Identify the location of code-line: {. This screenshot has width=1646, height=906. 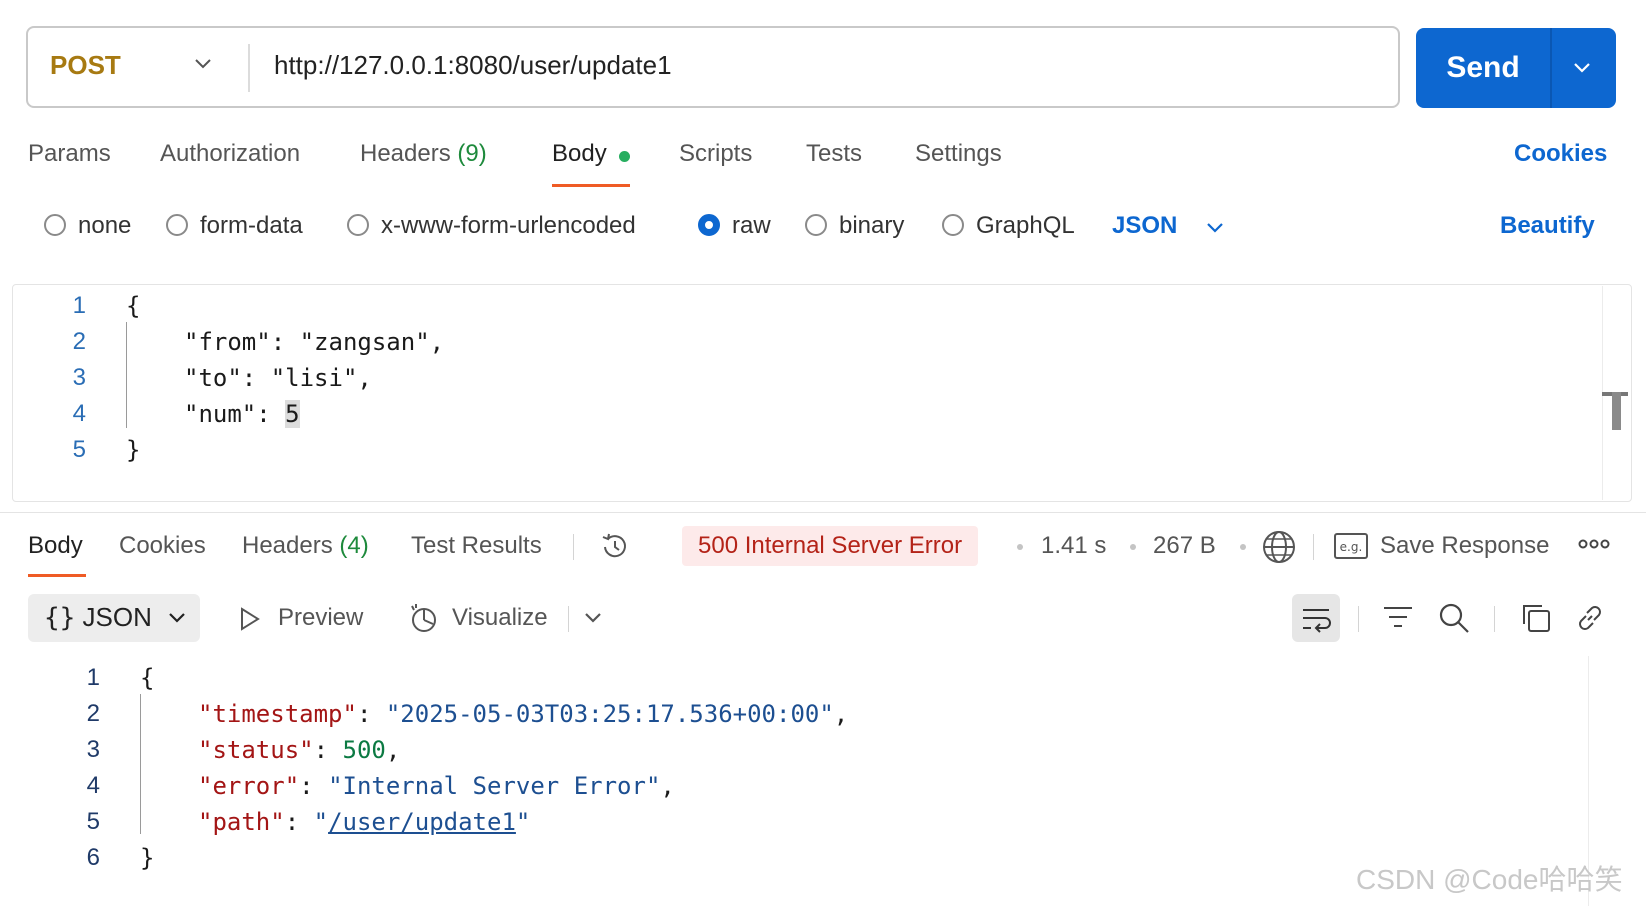
(147, 678).